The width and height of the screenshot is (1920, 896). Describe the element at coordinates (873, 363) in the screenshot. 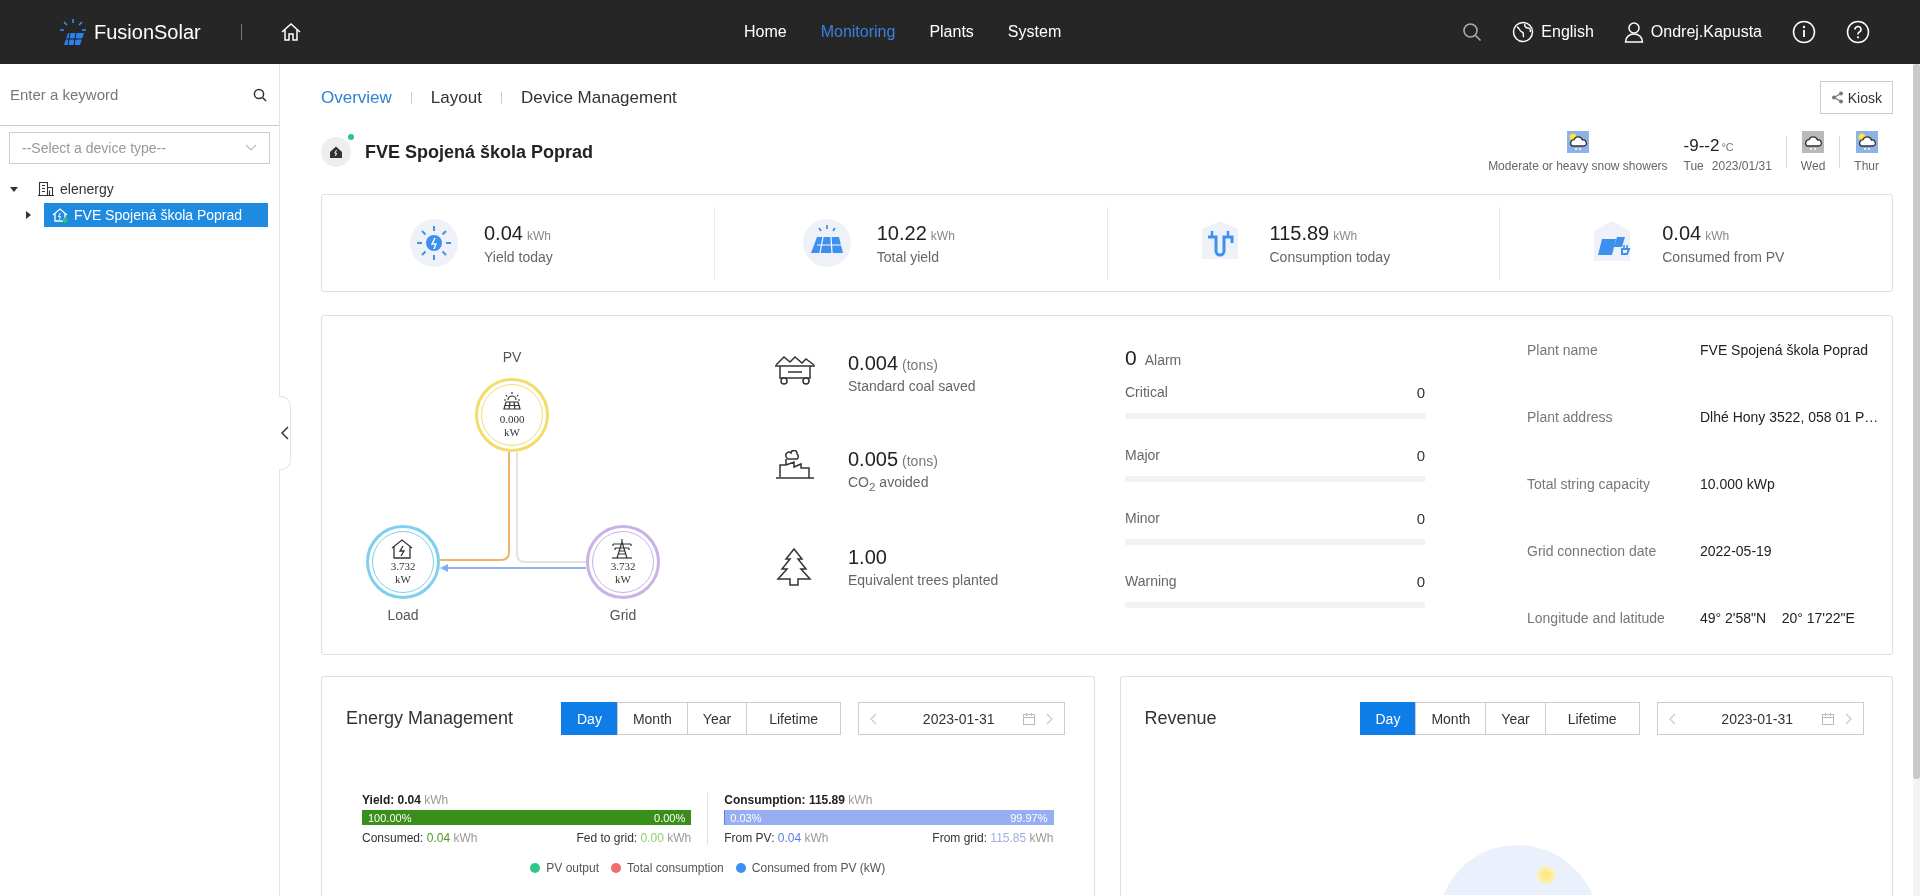

I see `environment-value: 0.004` at that location.